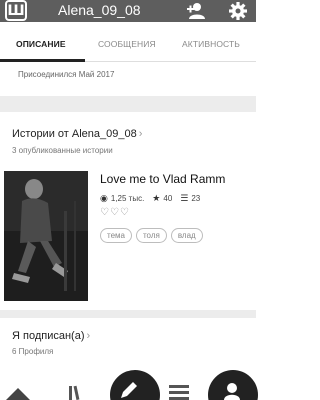  Describe the element at coordinates (115, 212) in the screenshot. I see `story-hearts: ♡♡♡` at that location.